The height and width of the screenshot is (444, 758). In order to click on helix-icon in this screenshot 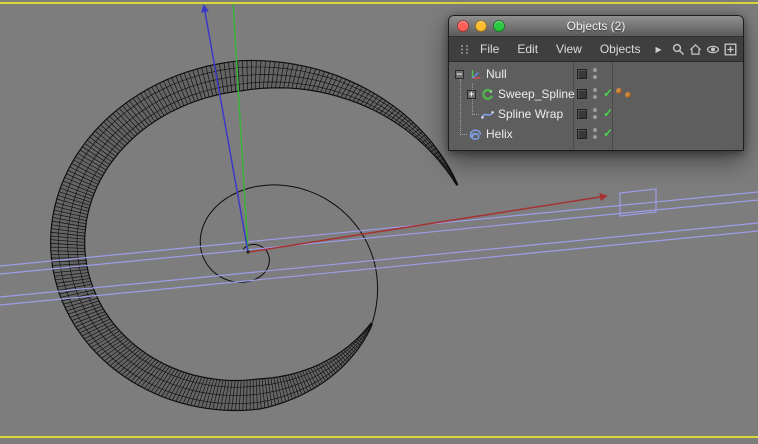, I will do `click(475, 134)`.